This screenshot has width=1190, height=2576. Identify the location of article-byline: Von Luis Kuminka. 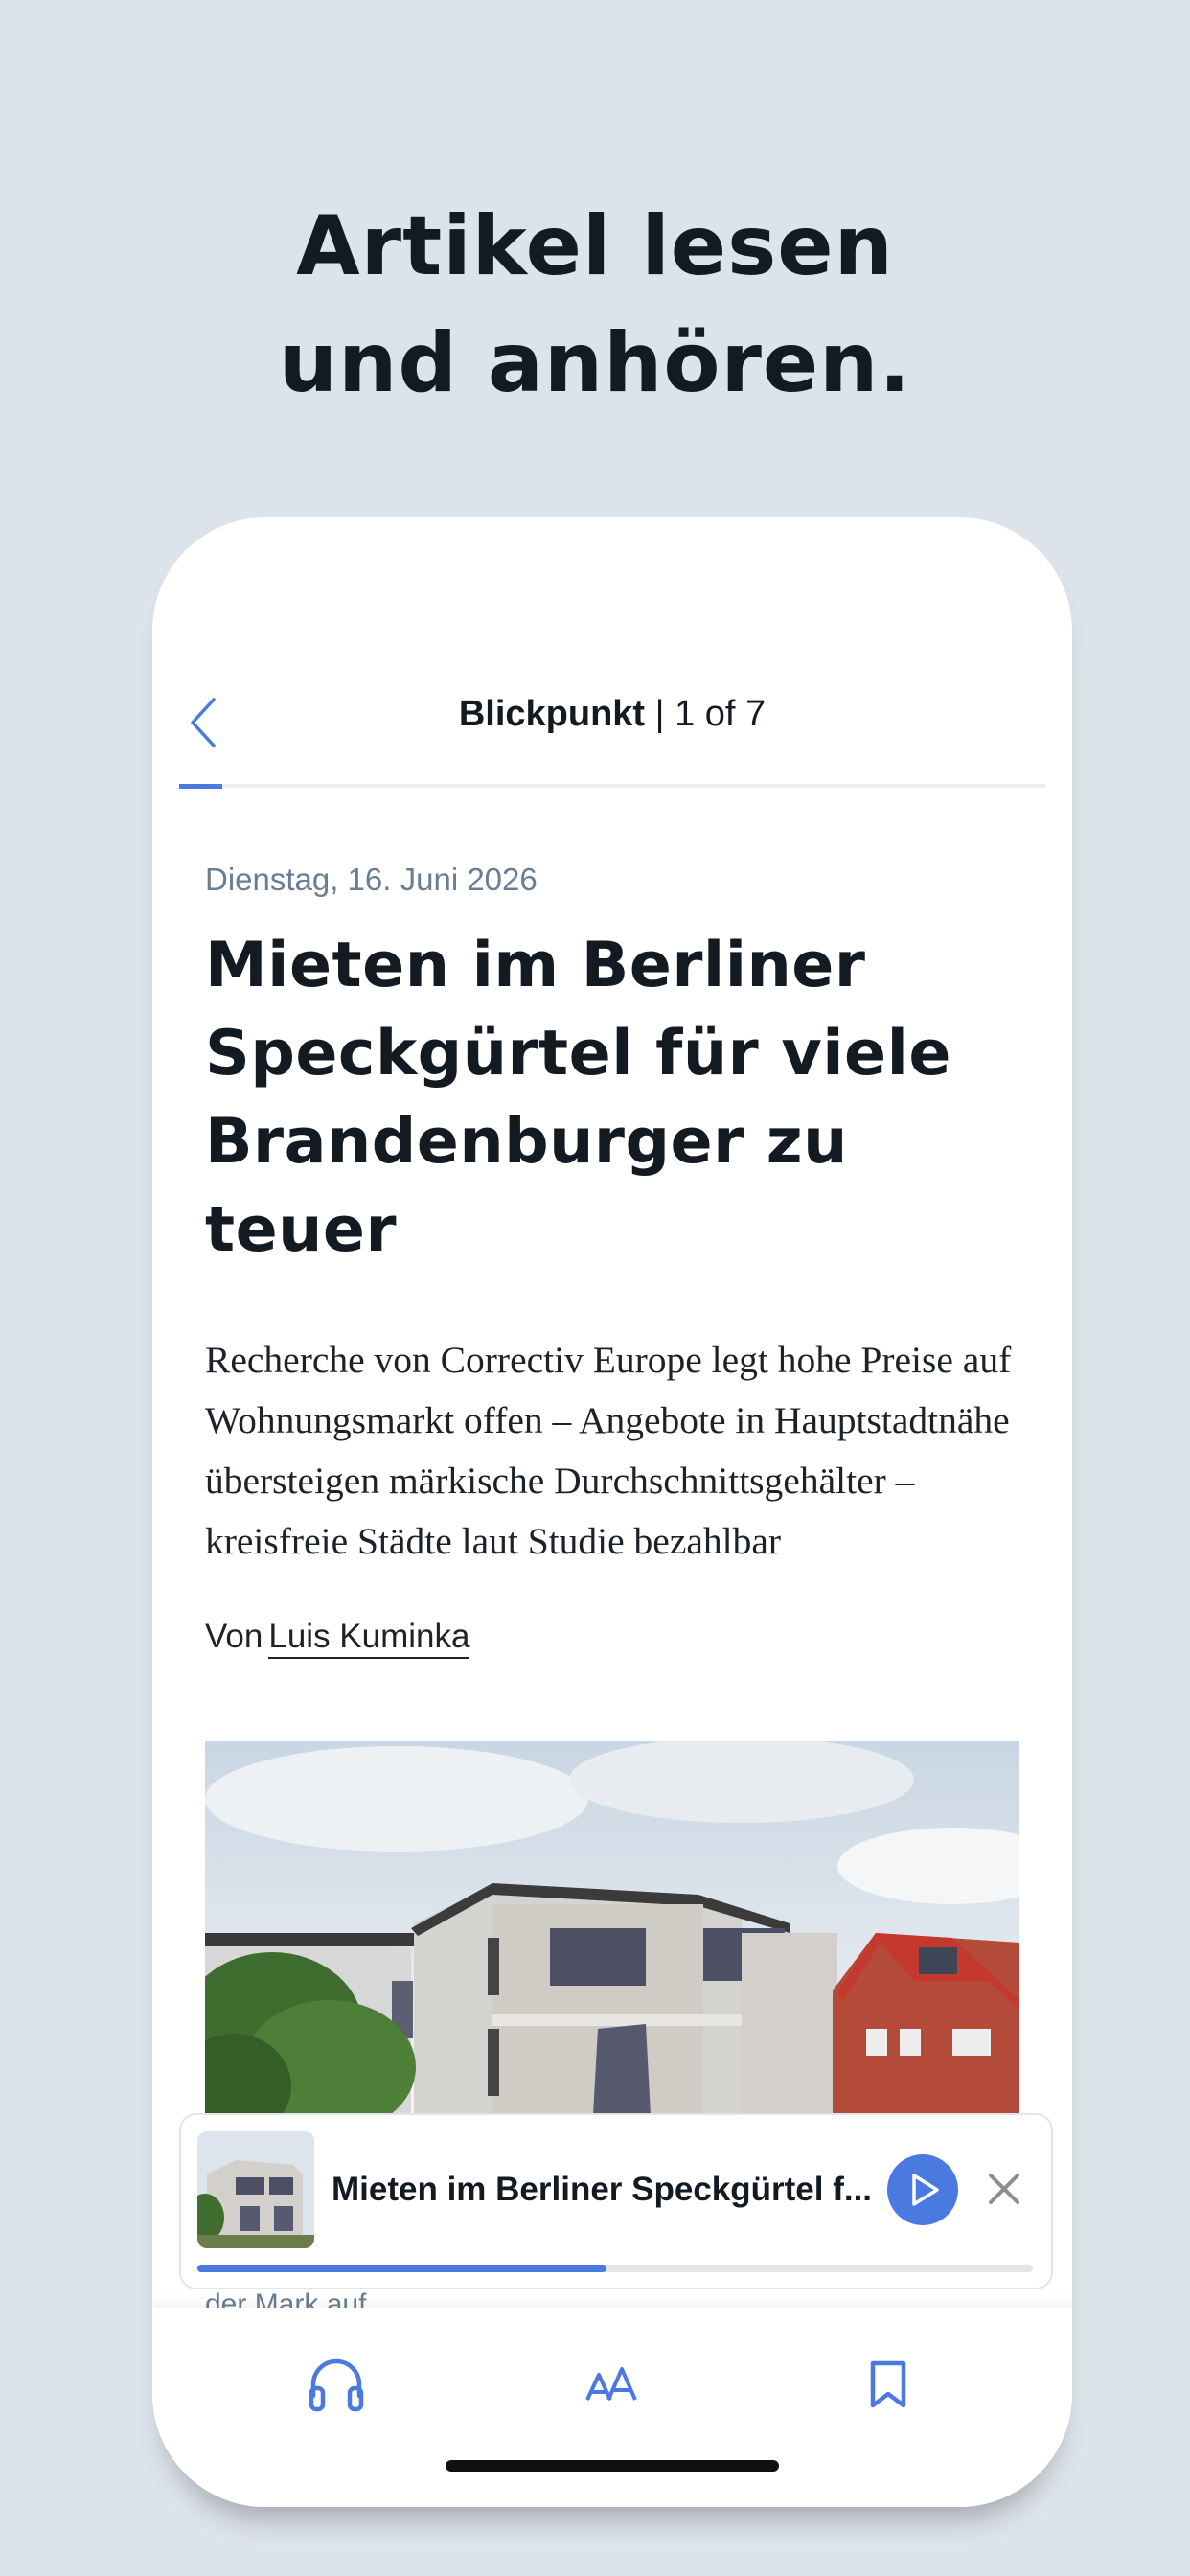
(612, 1637).